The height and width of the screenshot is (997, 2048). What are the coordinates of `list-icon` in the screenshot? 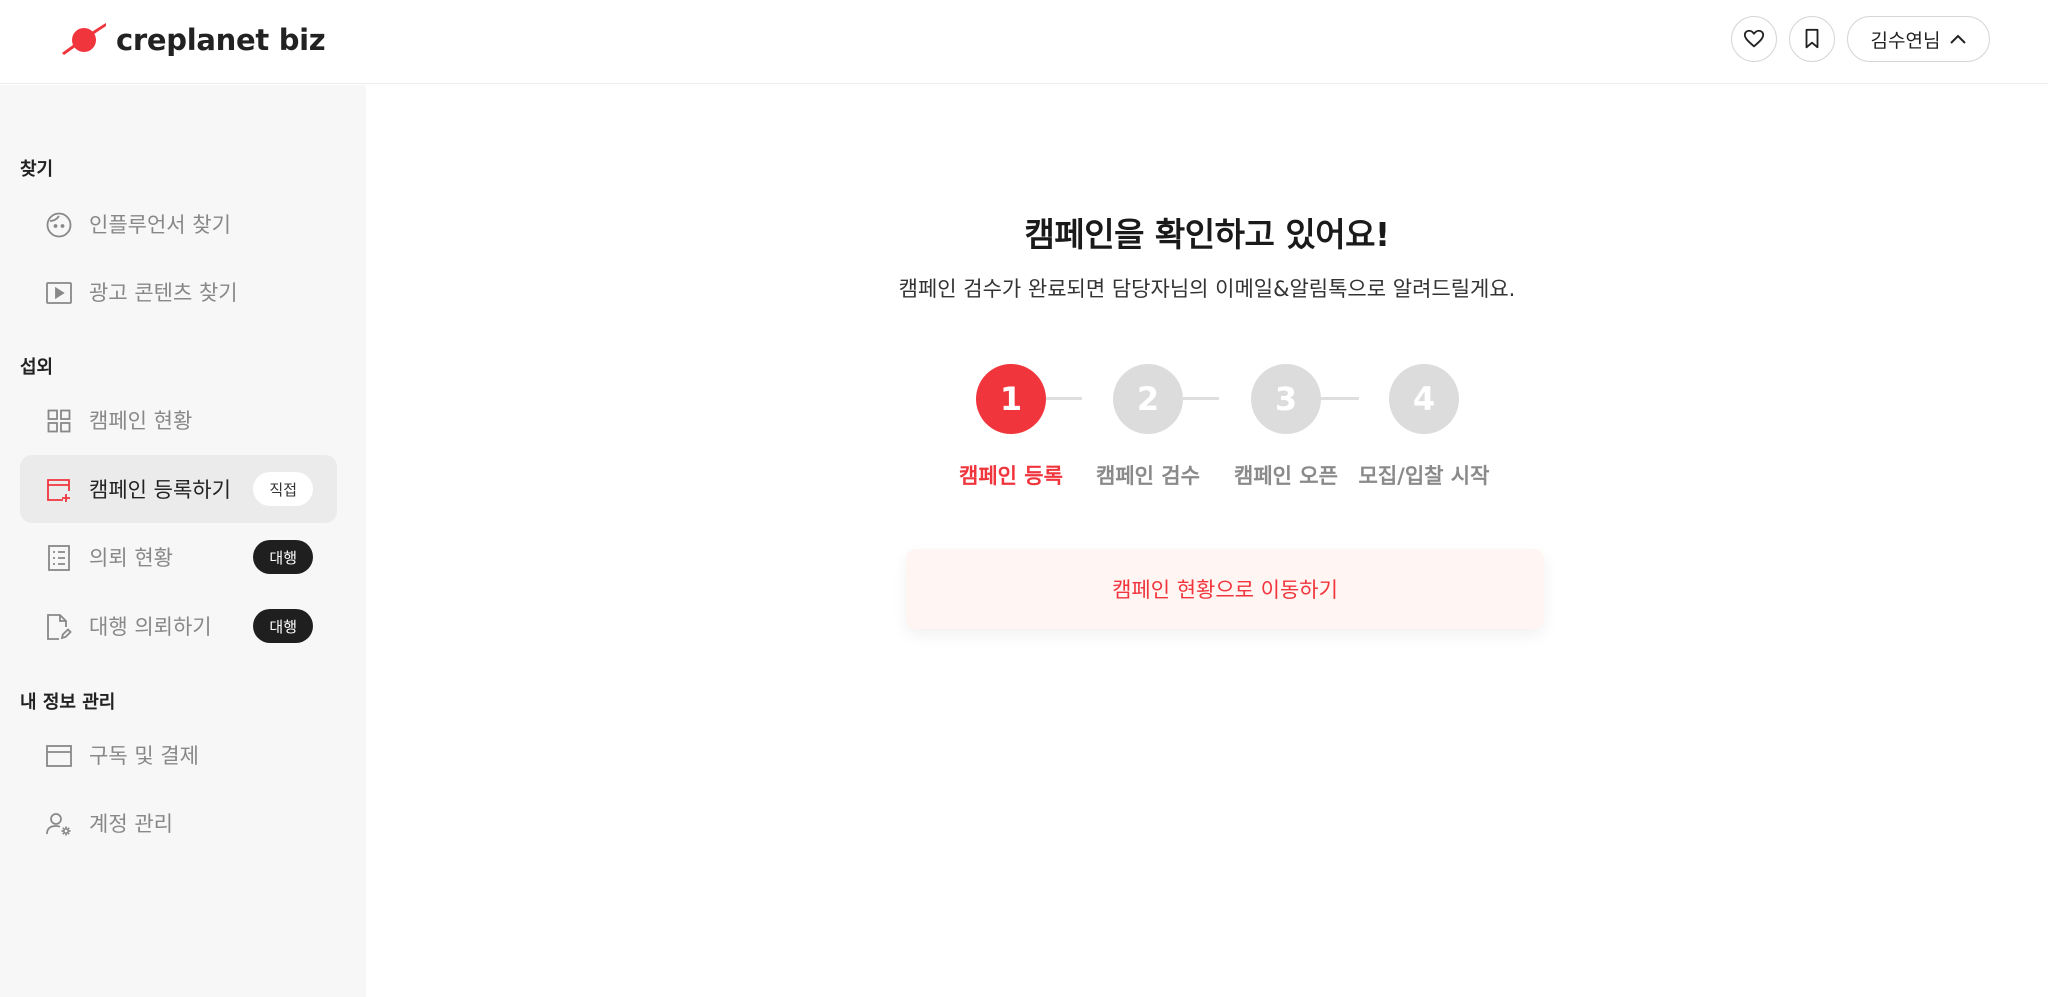 It's located at (59, 558).